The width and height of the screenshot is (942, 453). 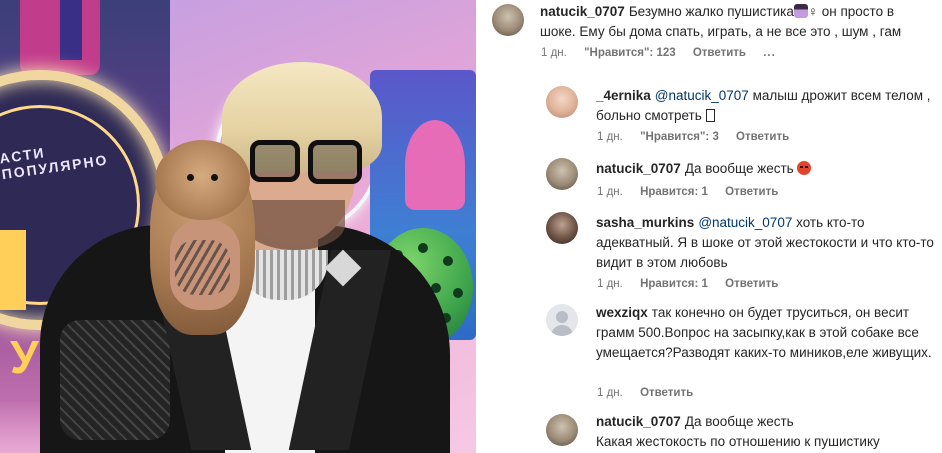 I want to click on hand-tattoo, so click(x=202, y=267).